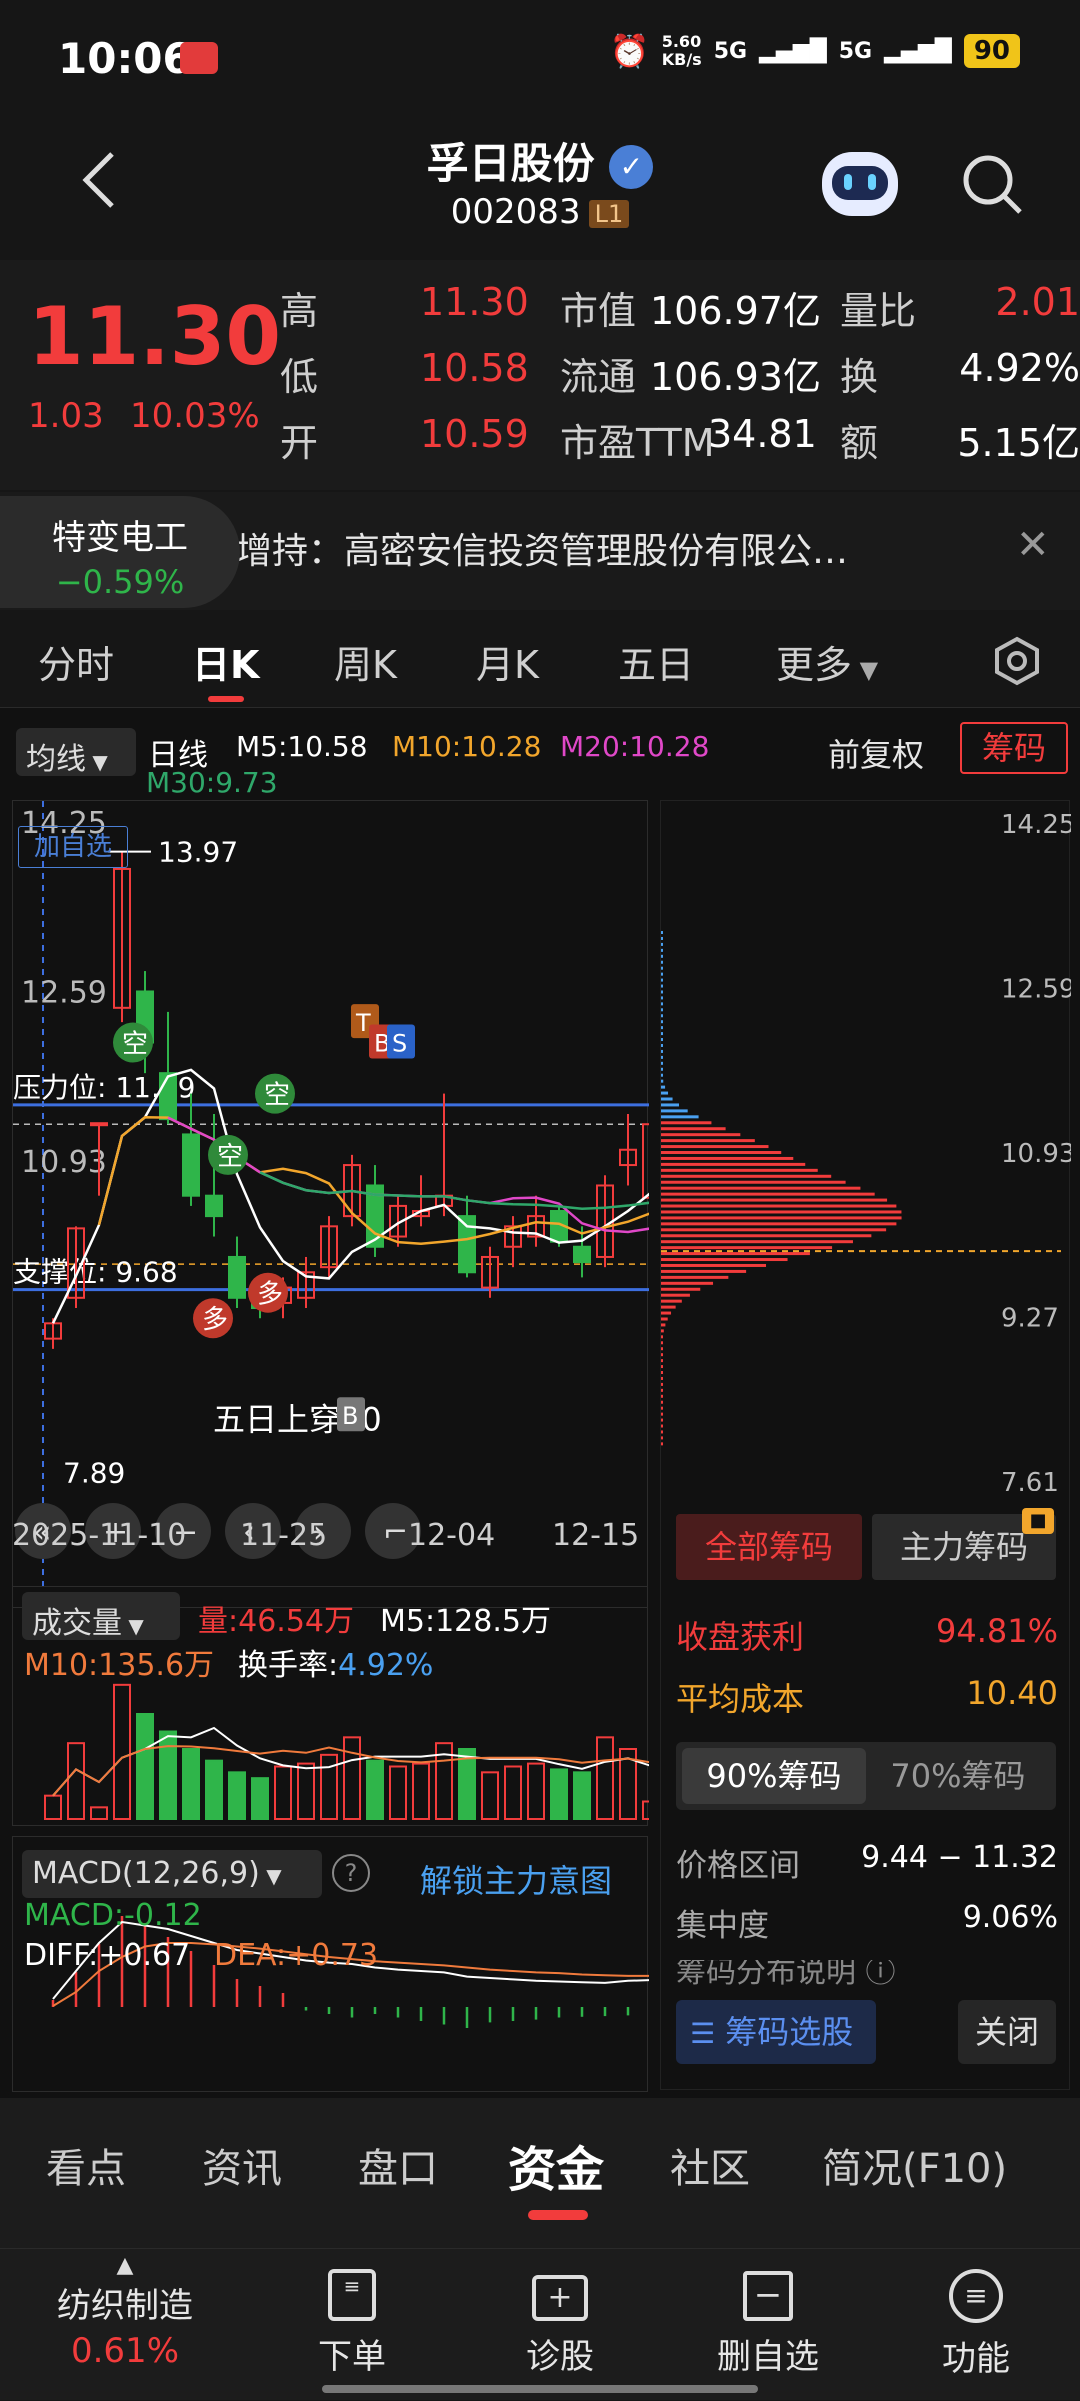 The width and height of the screenshot is (1080, 2401). I want to click on status-bar: 10:06 ⏰ 5.60 KB/s 5G ▂▄▆█ 5G ▂▄▆█ 90, so click(540, 59).